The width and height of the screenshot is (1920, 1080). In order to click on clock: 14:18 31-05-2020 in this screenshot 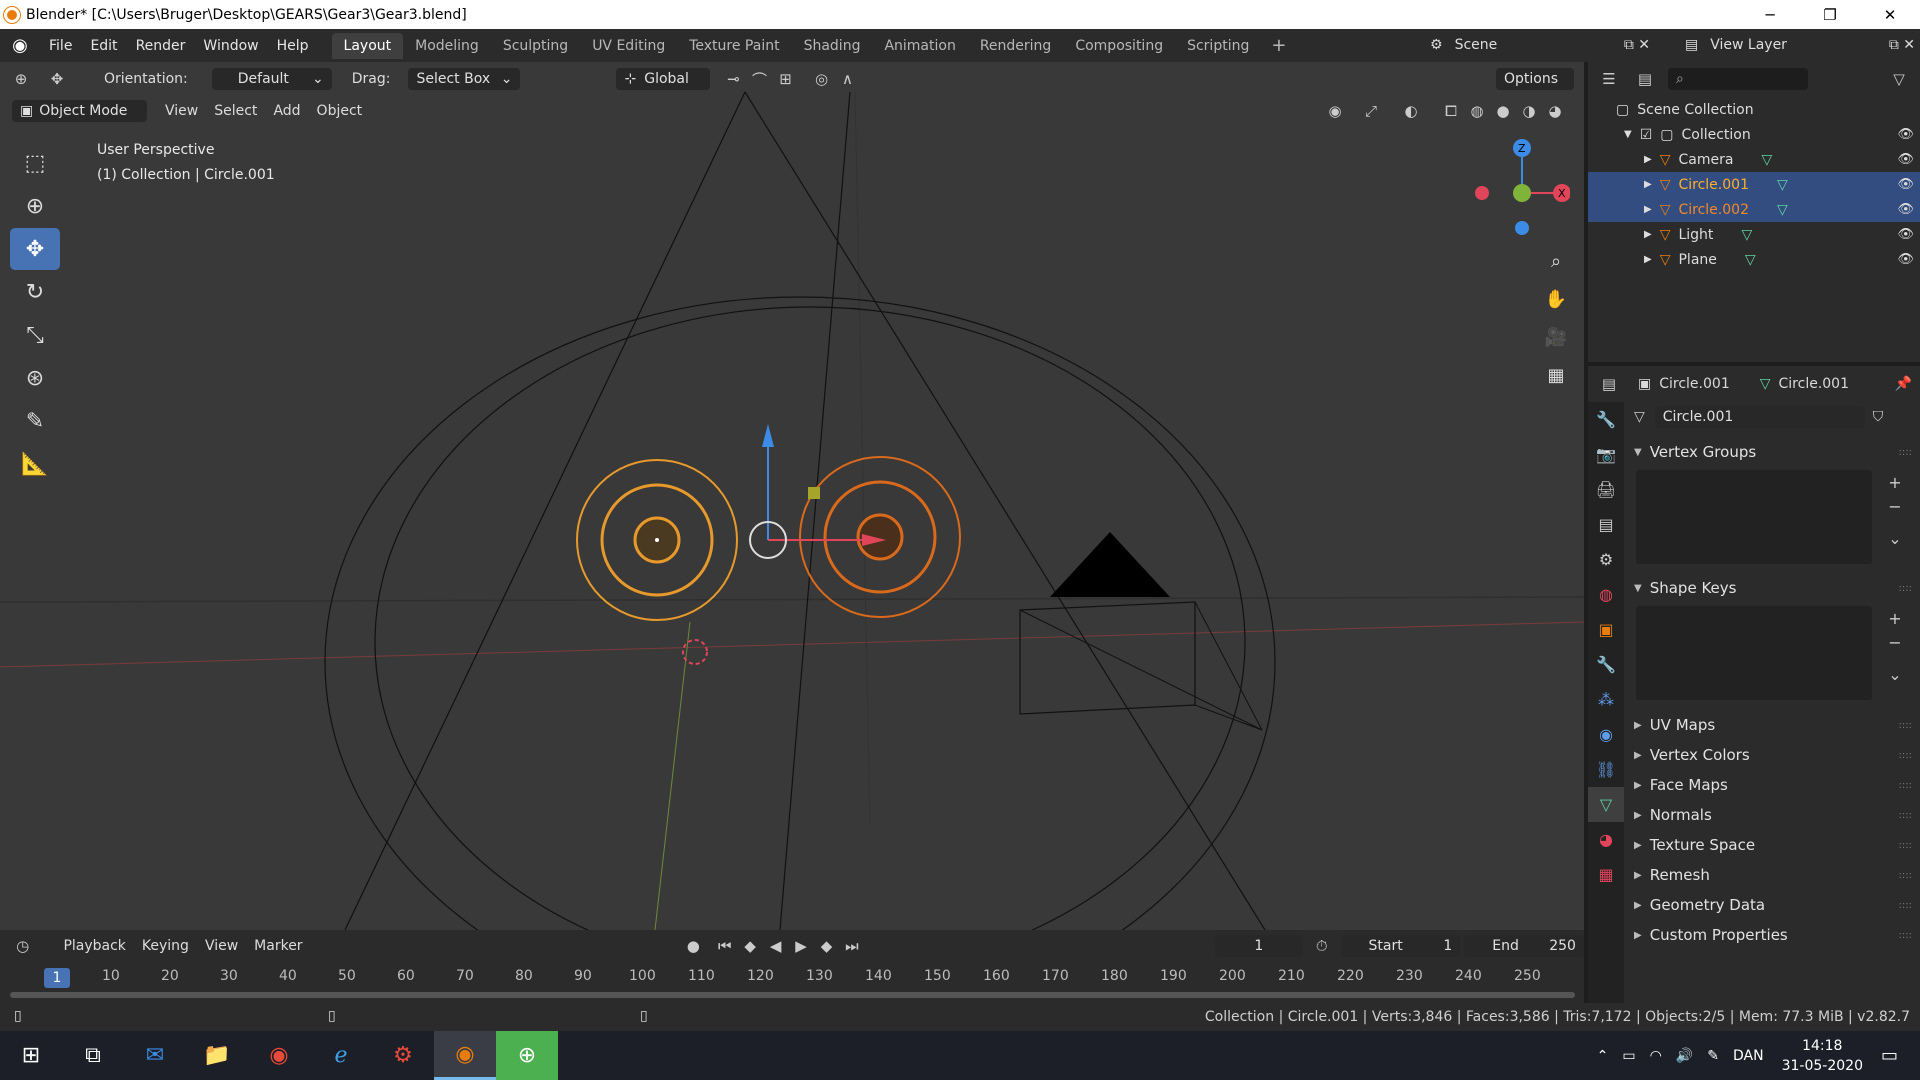, I will do `click(1822, 1056)`.